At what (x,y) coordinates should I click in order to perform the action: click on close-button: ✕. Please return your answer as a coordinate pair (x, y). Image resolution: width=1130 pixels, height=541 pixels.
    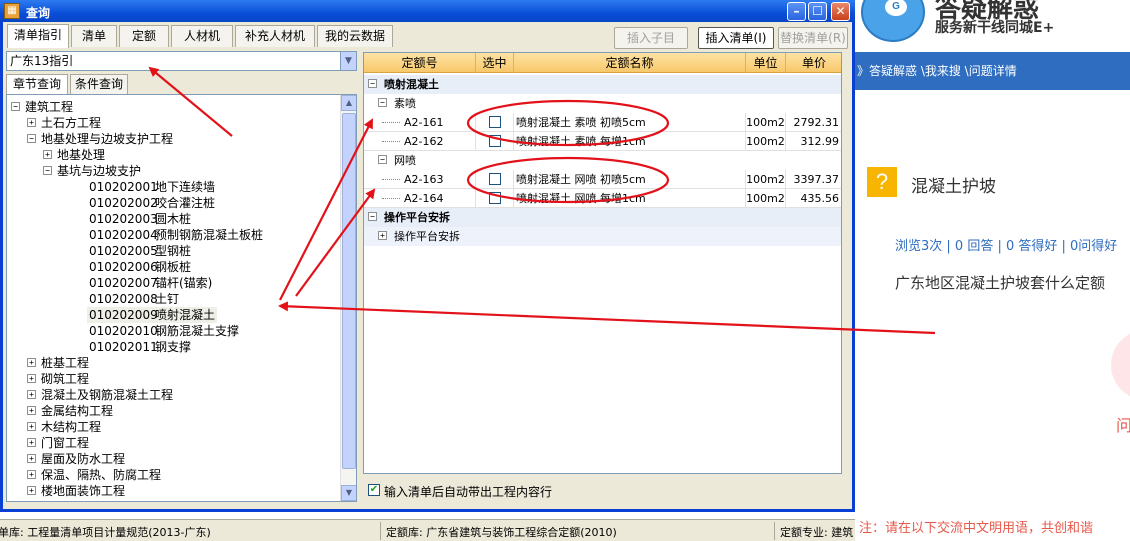
    Looking at the image, I should click on (840, 11).